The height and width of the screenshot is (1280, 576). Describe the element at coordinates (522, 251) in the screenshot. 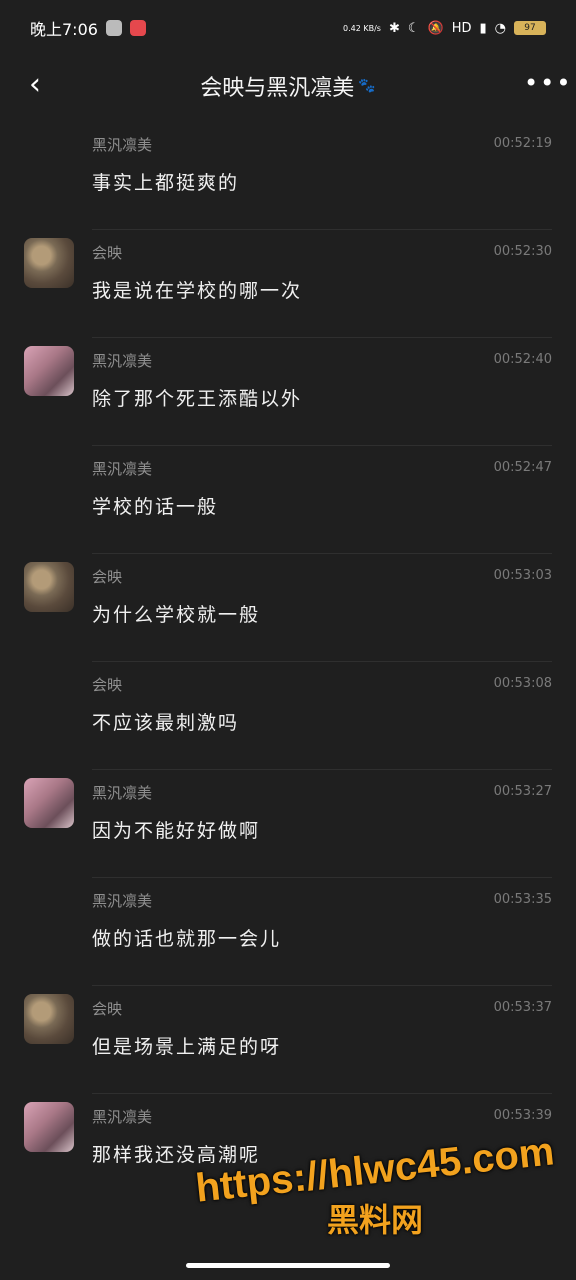

I see `message-time: 00:52:30` at that location.